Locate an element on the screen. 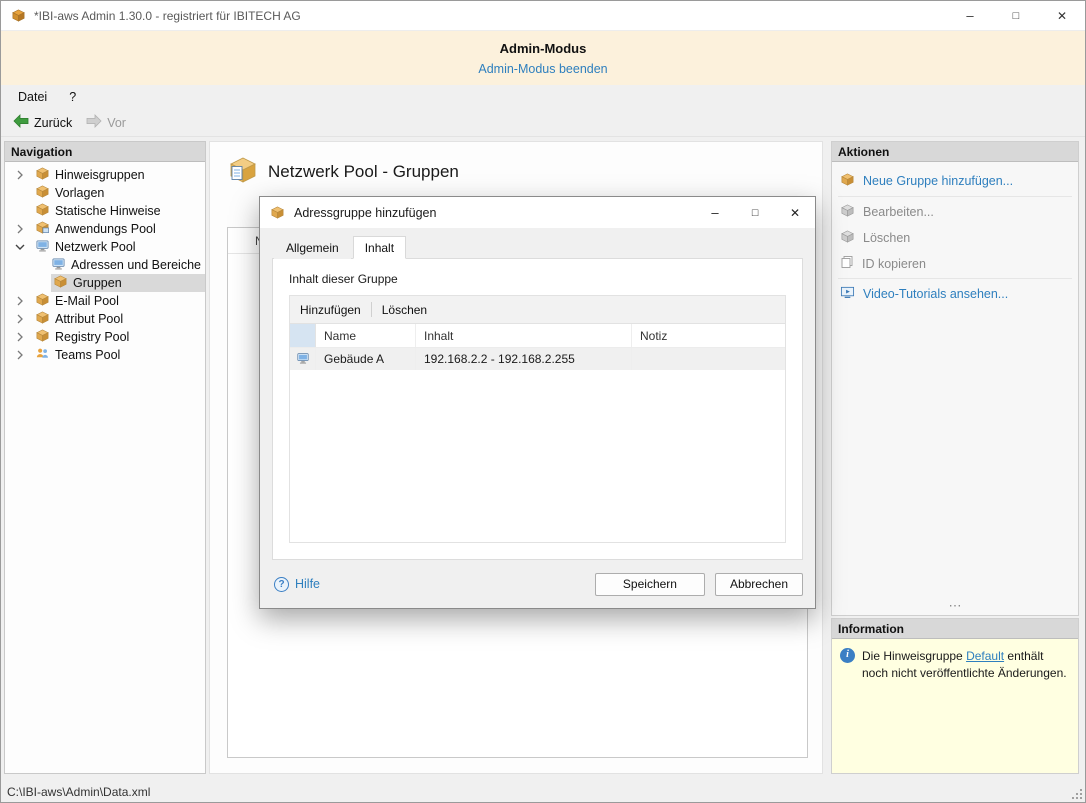  forward-button: Vor is located at coordinates (109, 122).